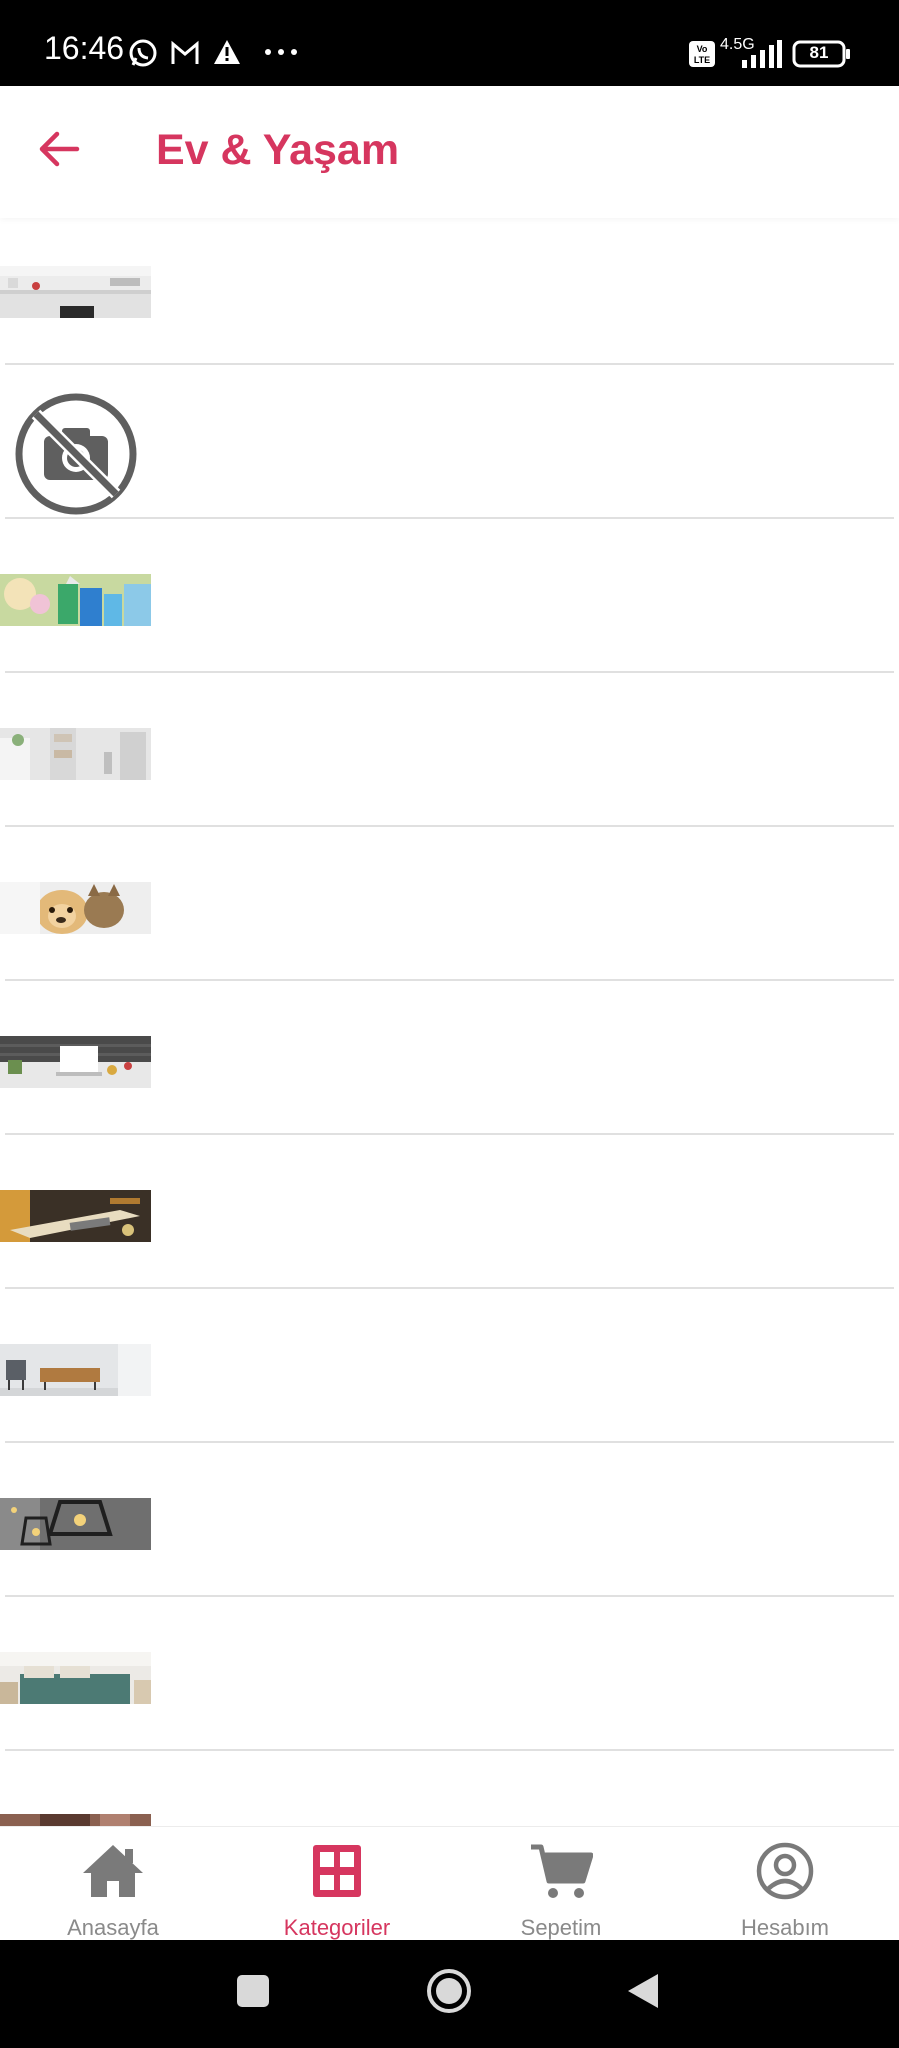  I want to click on category-thumbnail-tools, so click(75, 1216).